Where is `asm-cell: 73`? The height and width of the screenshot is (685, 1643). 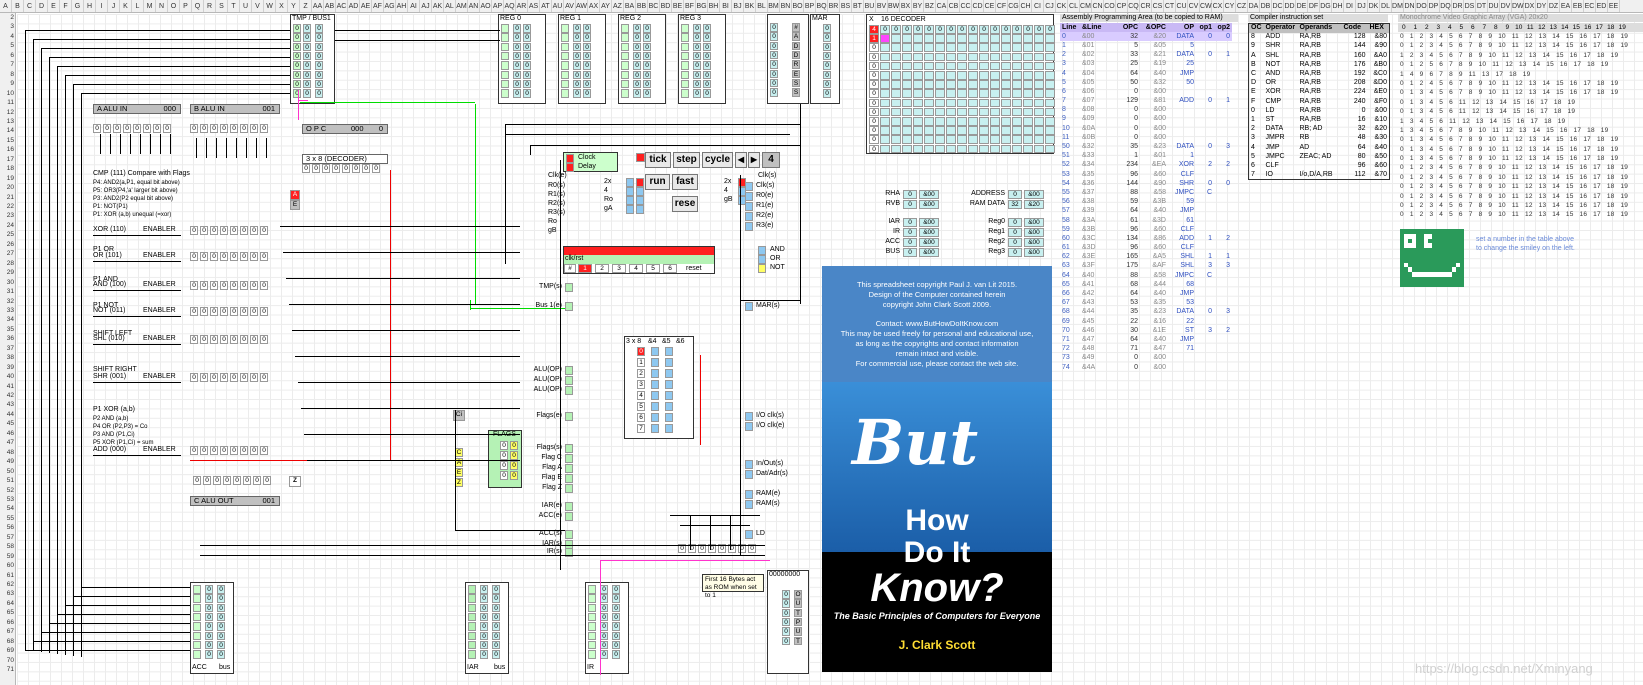 asm-cell: 73 is located at coordinates (1070, 358).